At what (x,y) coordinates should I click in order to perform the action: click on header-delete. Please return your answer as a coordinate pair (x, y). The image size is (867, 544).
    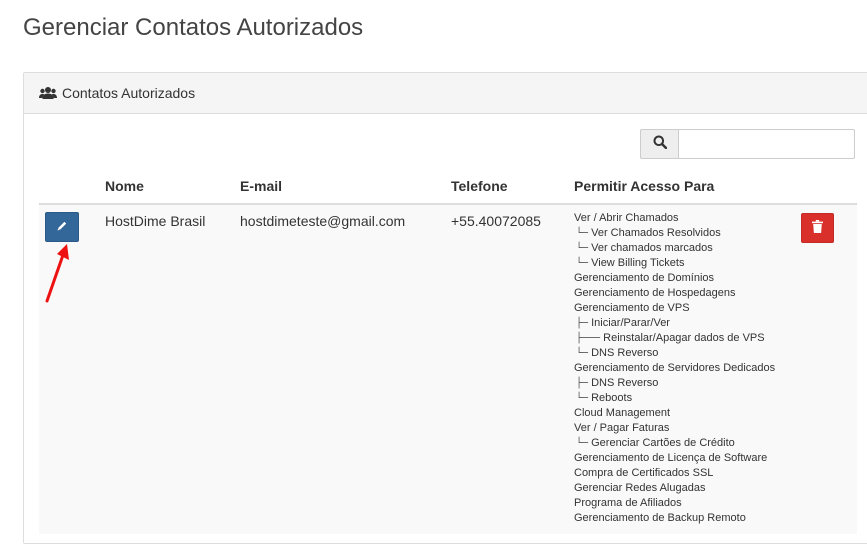
    Looking at the image, I should click on (829, 187).